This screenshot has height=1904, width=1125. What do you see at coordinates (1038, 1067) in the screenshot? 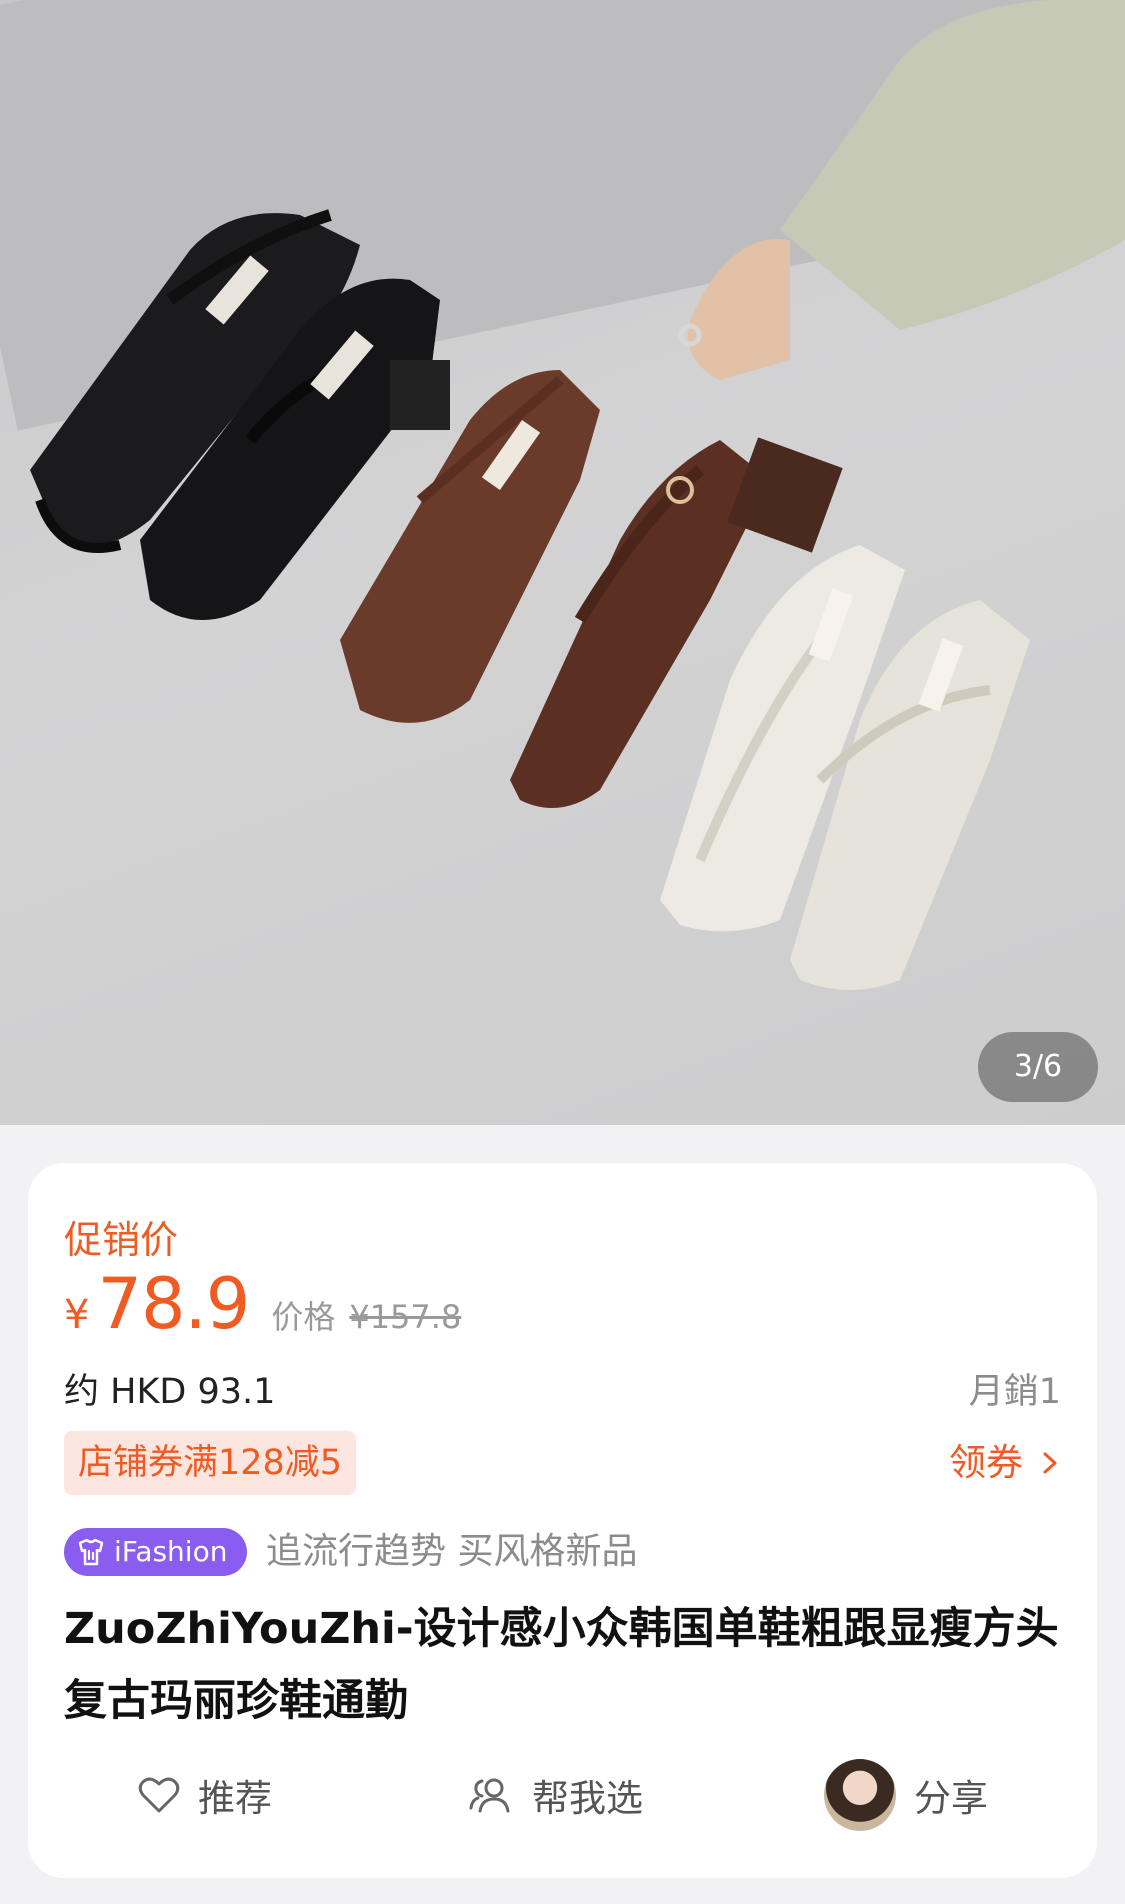
I see `image-counter: 3/6` at bounding box center [1038, 1067].